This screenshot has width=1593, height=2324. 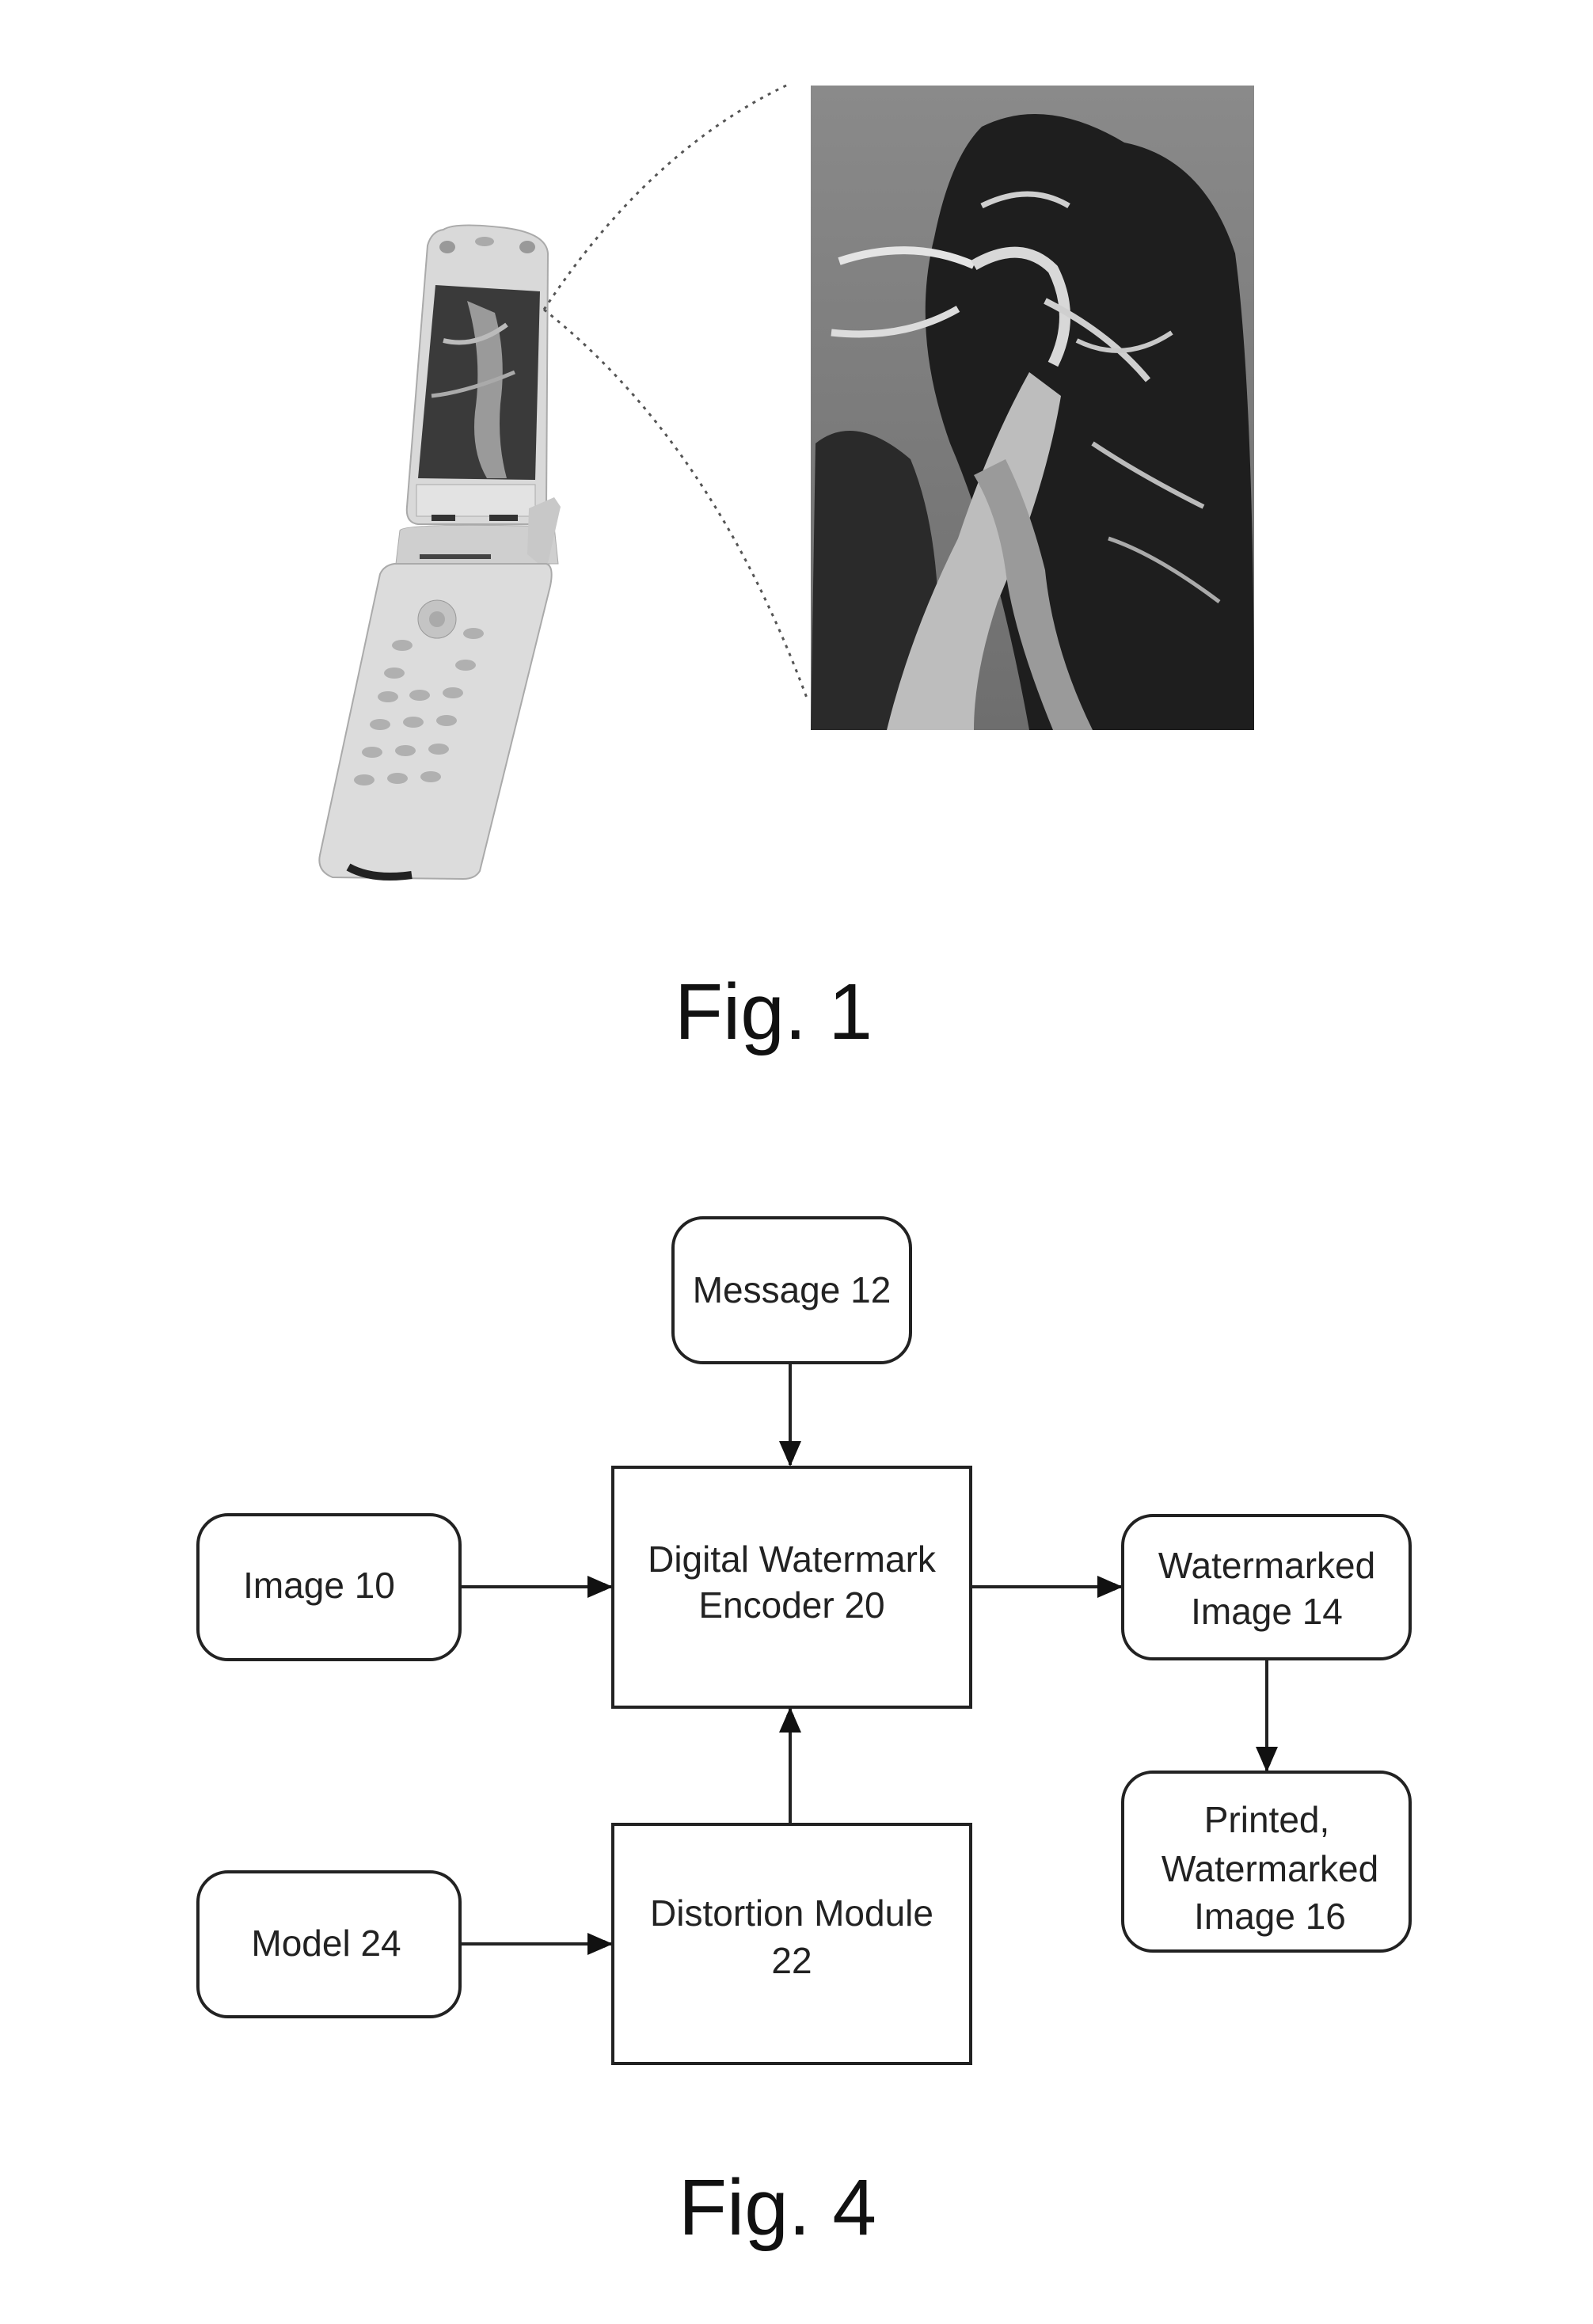 What do you see at coordinates (1269, 1868) in the screenshot?
I see `node-printed-label-line2: Watermarked` at bounding box center [1269, 1868].